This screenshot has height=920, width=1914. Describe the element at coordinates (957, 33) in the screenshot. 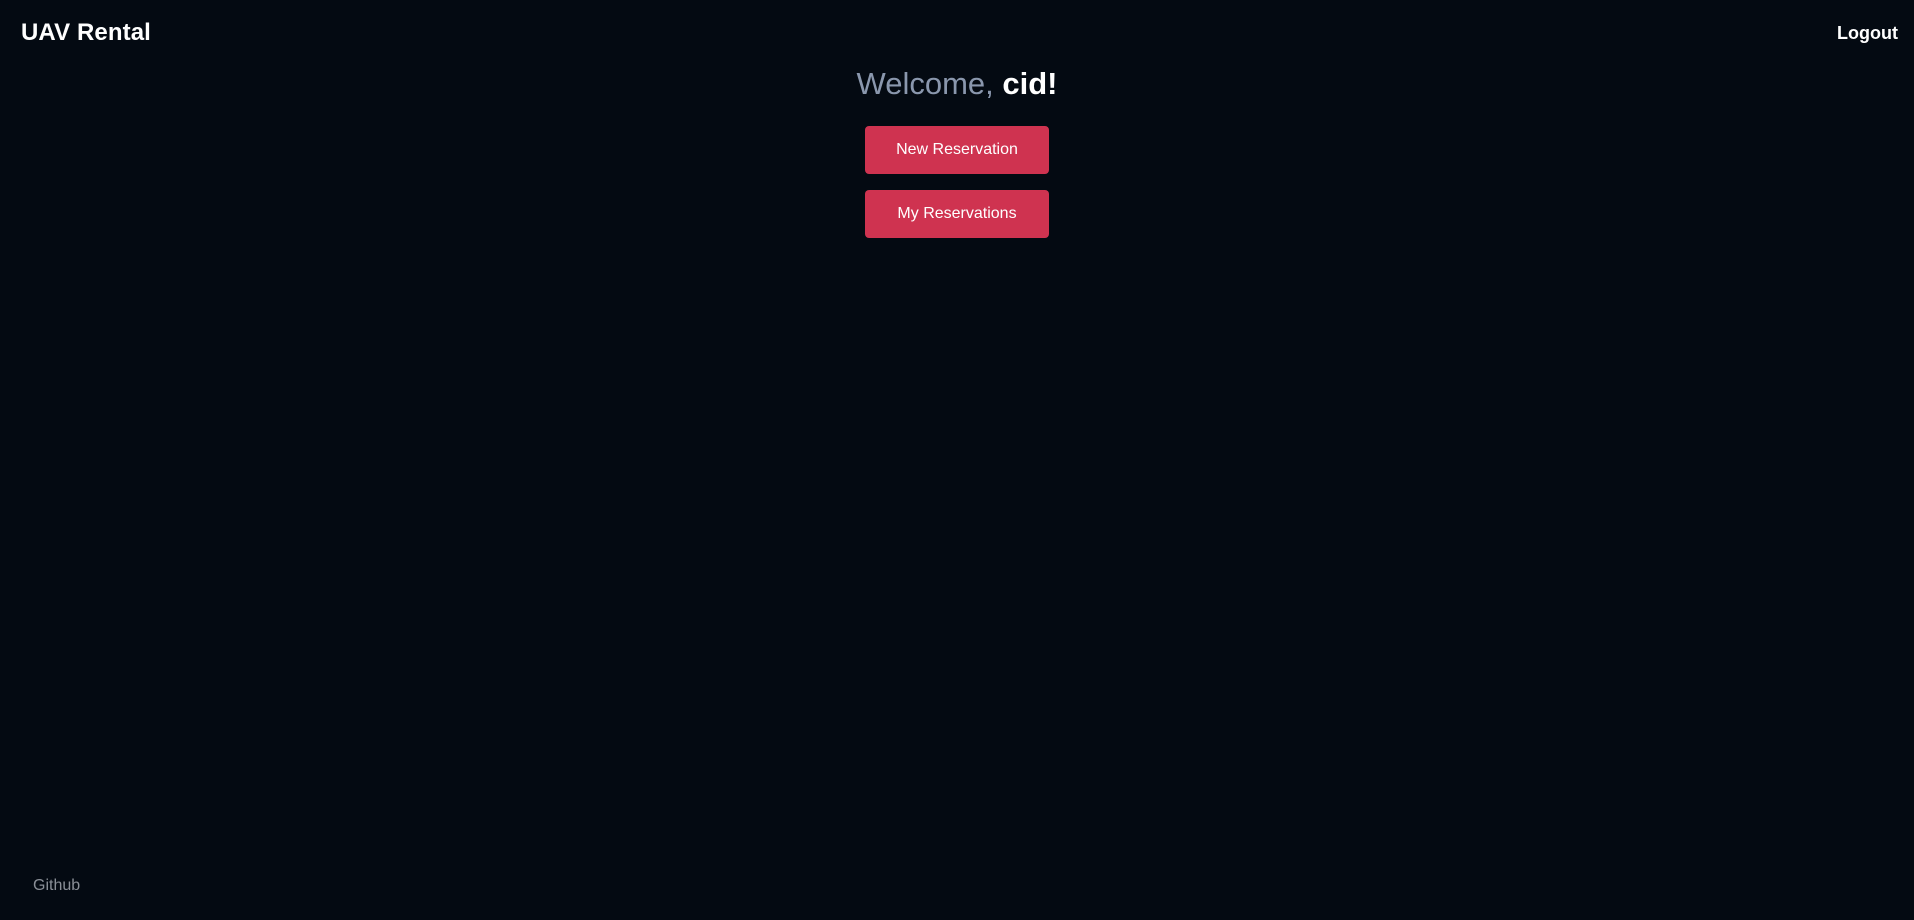

I see `top-navbar: UAV Rental Logout` at that location.